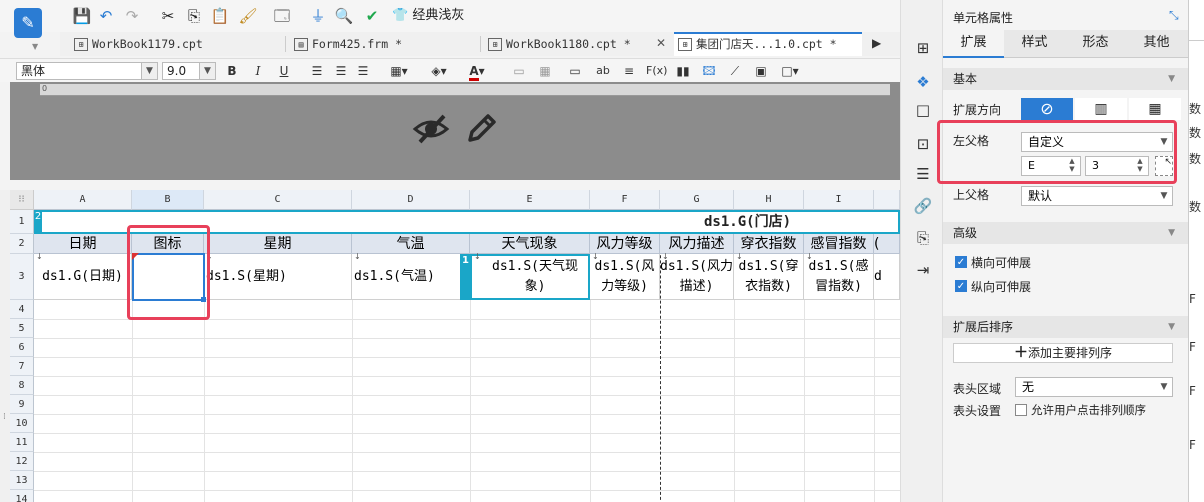 This screenshot has height=502, width=1204. I want to click on vertical-expand-checkbox: ✓, so click(961, 286).